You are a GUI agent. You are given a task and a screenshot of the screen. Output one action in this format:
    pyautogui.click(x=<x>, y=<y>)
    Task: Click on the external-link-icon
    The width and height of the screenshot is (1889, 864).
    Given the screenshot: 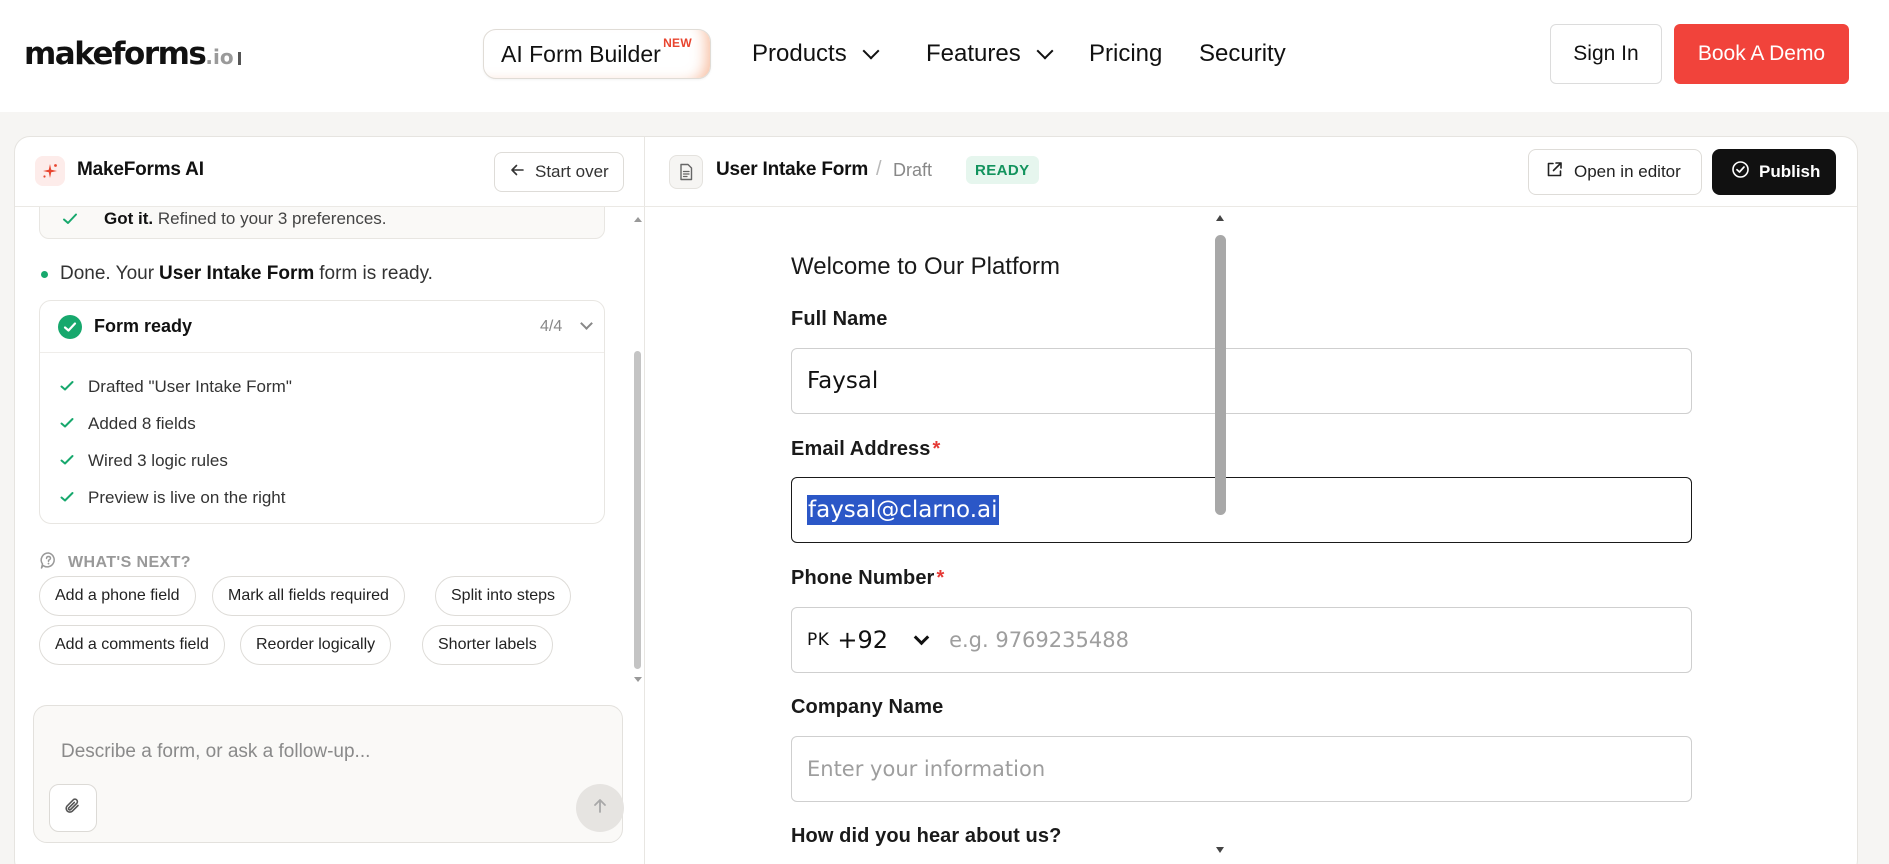 What is the action you would take?
    pyautogui.click(x=1554, y=172)
    